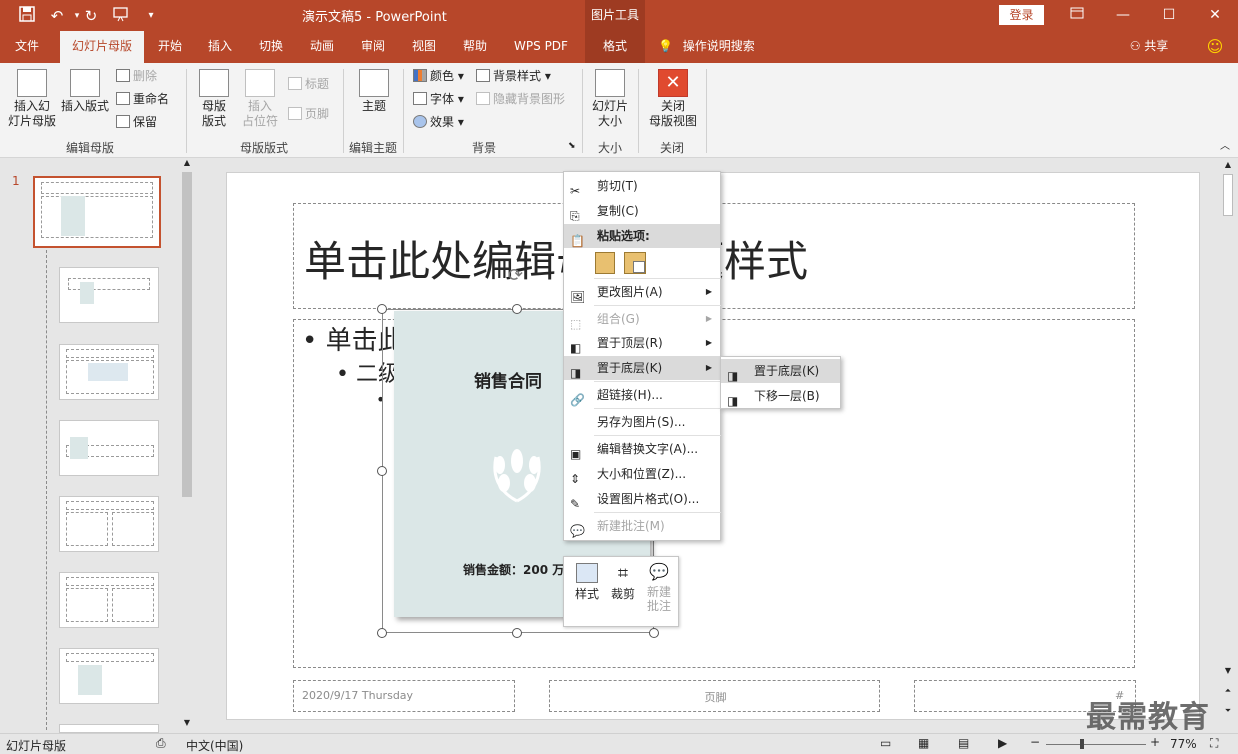 The height and width of the screenshot is (754, 1238). What do you see at coordinates (308, 84) in the screenshot?
I see `title-checkbox: 标题` at bounding box center [308, 84].